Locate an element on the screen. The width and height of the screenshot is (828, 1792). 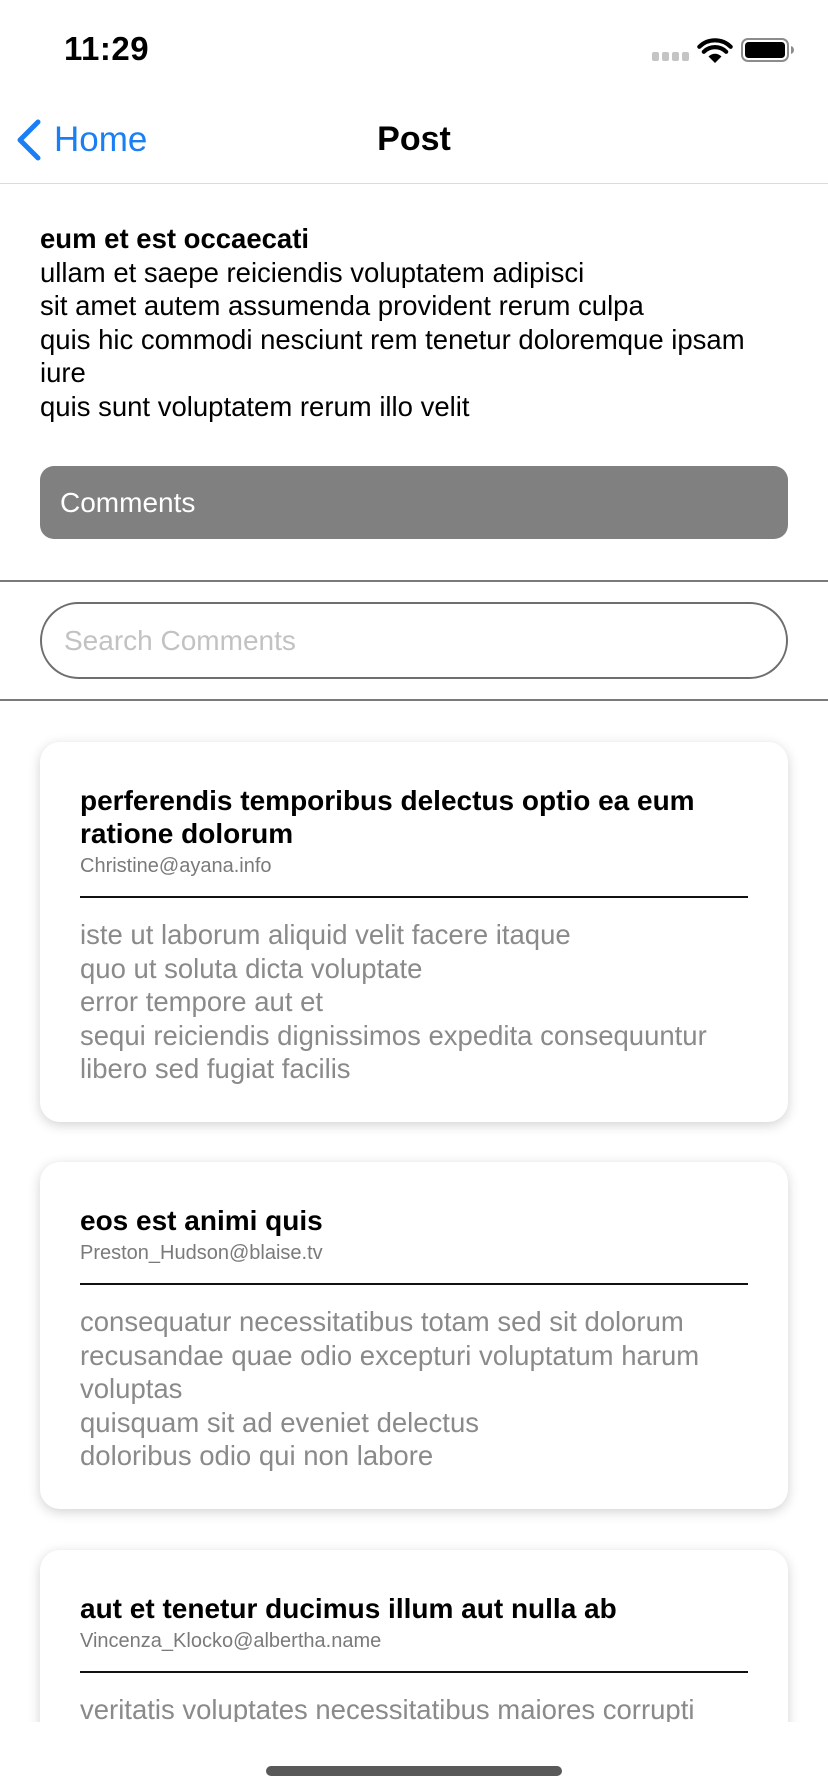
status-bar: 11:29 is located at coordinates (414, 48).